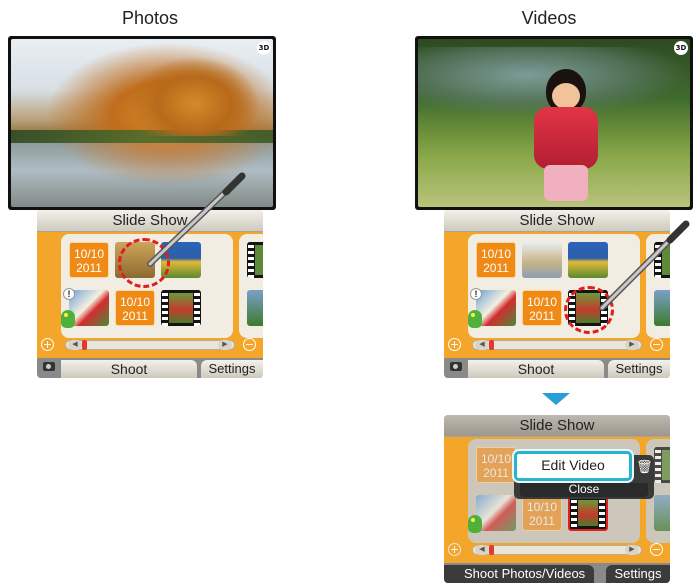  I want to click on top-screen-videos: 3D, so click(554, 123).